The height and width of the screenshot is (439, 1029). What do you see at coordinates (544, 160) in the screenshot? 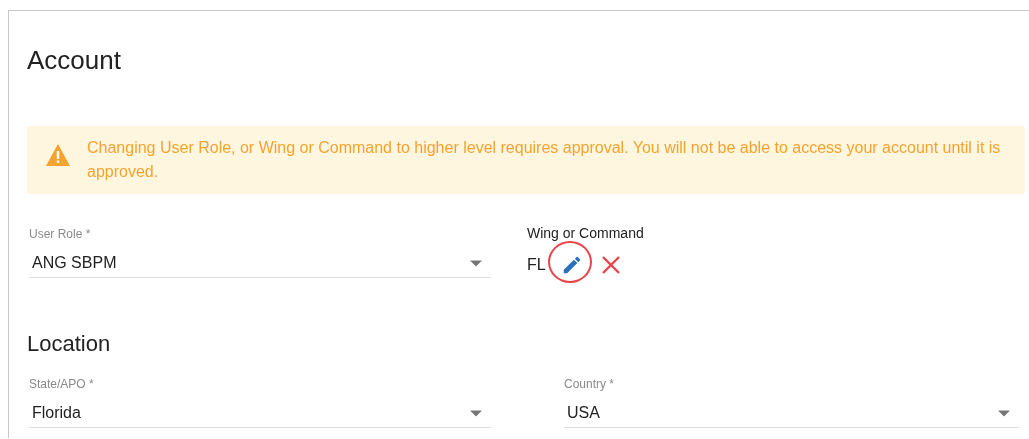
I see `warning-text: Changing User Role, or Wing or Command to higher level requires approval. You will not be able to access your account until it is approved.` at bounding box center [544, 160].